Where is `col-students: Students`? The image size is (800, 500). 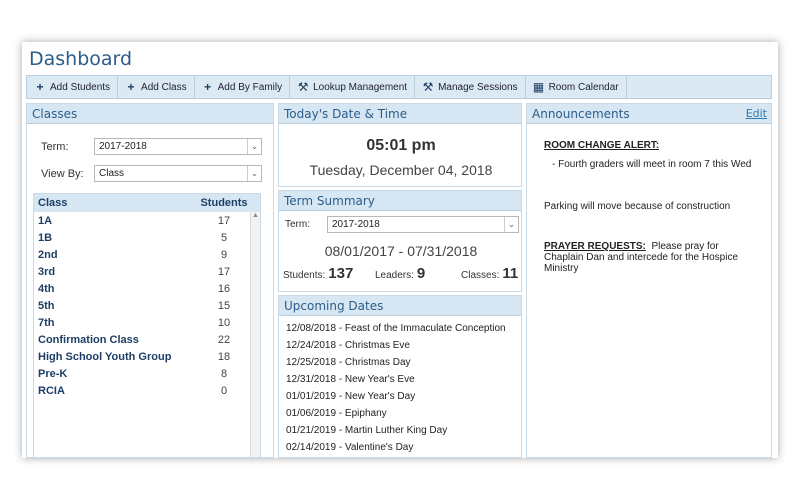
col-students: Students is located at coordinates (224, 203).